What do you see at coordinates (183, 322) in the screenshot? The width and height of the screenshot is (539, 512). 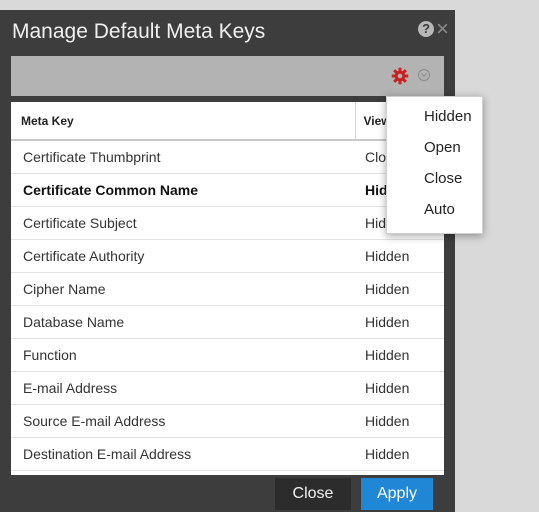 I see `meta-key-cell: Database Name` at bounding box center [183, 322].